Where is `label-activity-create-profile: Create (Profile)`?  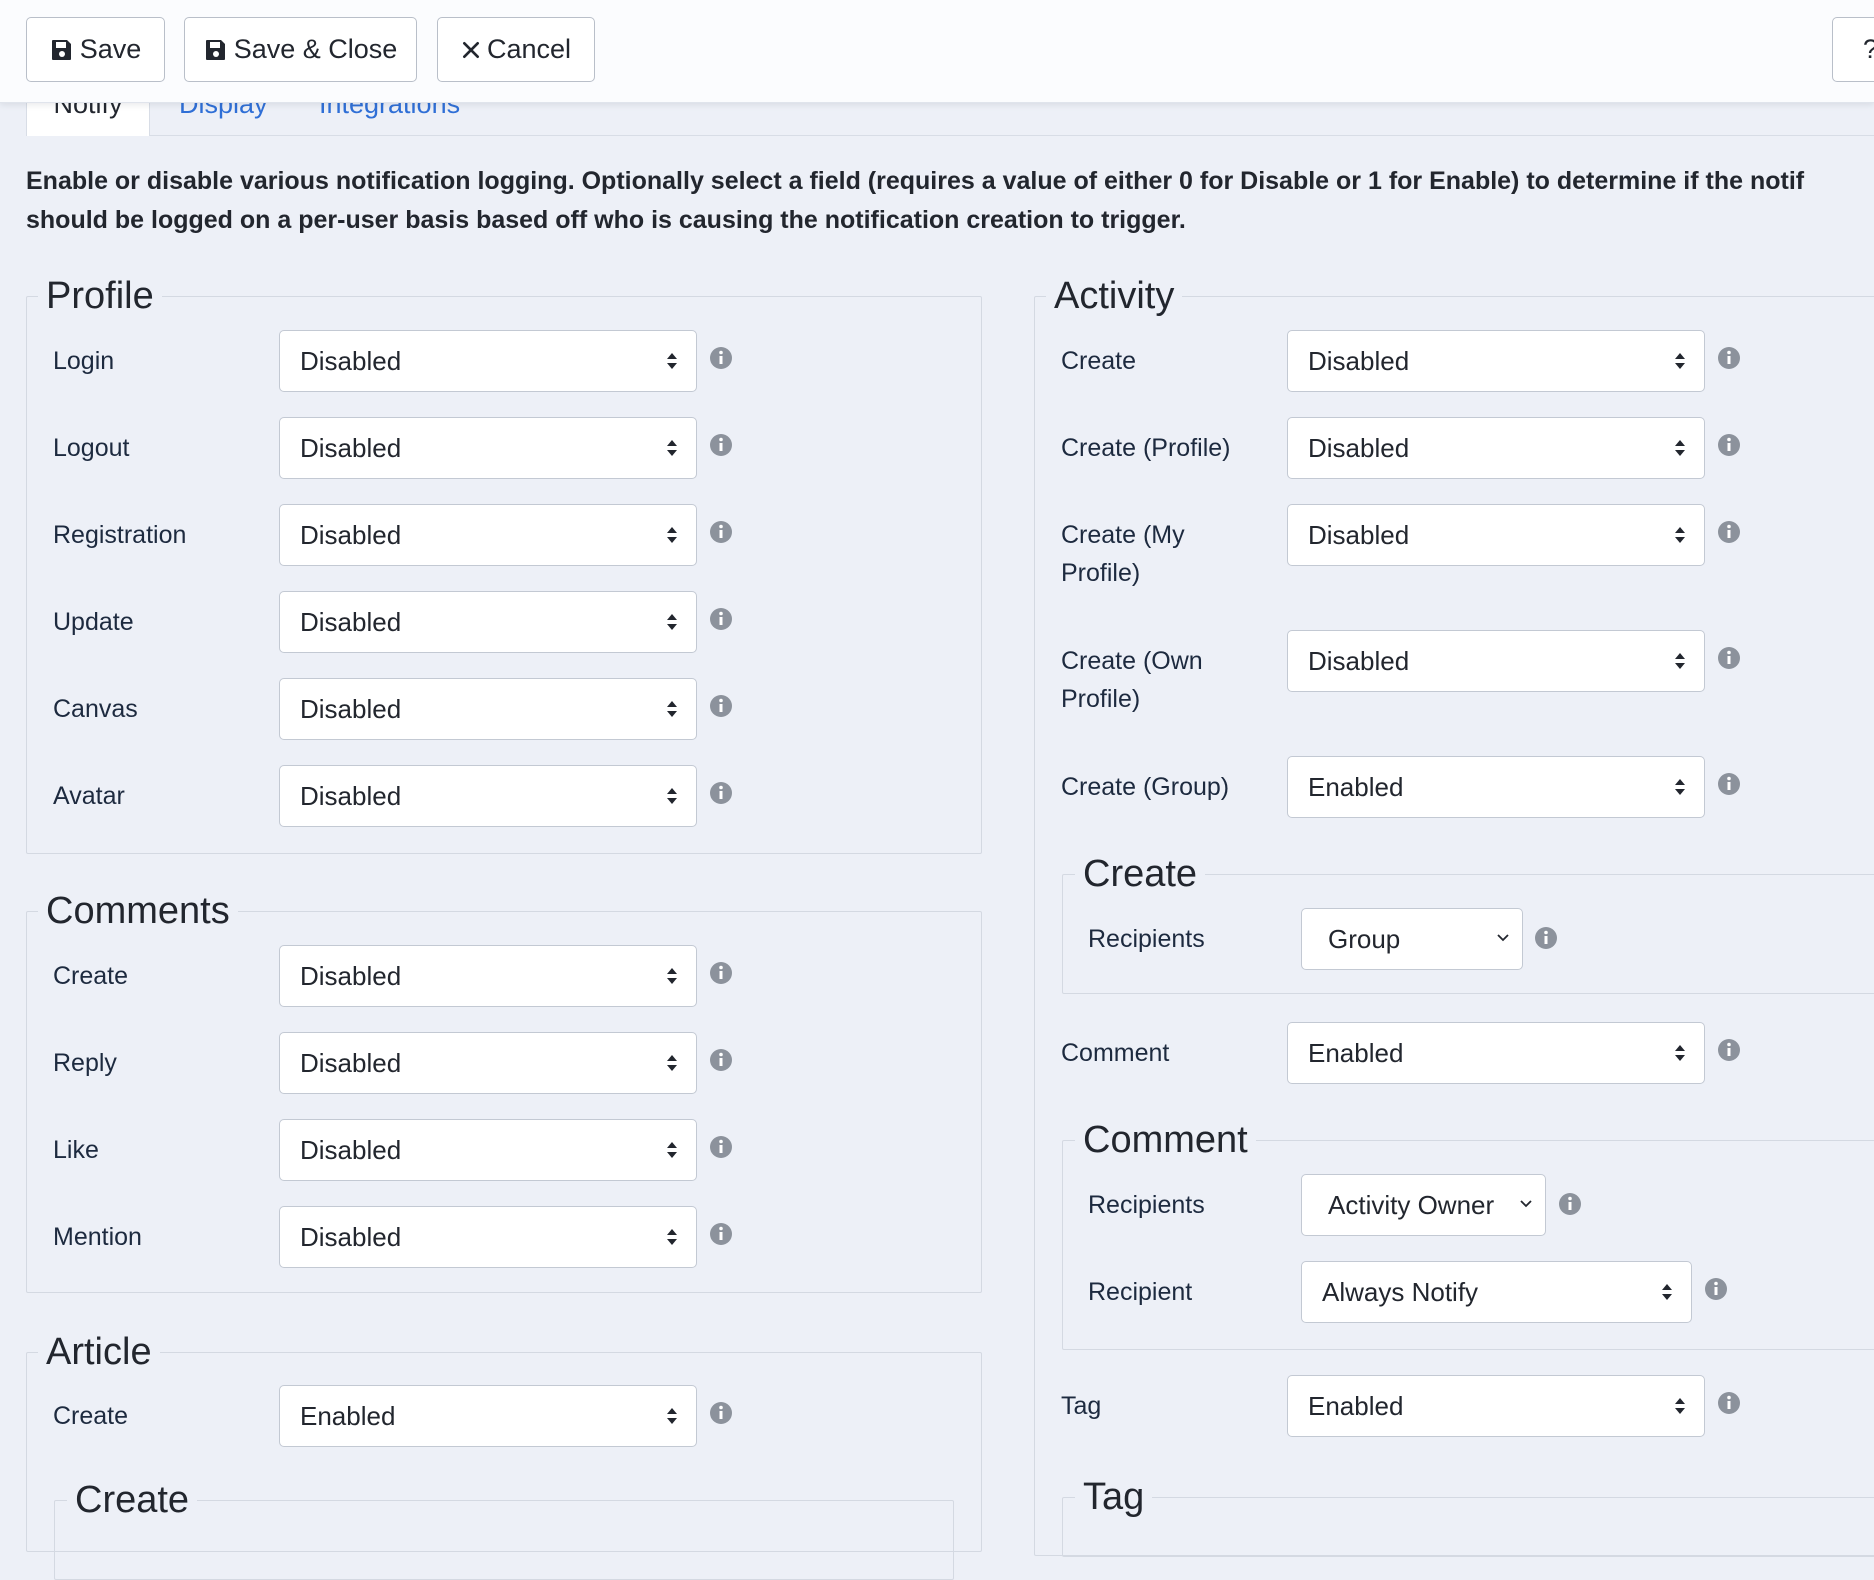
label-activity-create-profile: Create (Profile) is located at coordinates (1146, 448).